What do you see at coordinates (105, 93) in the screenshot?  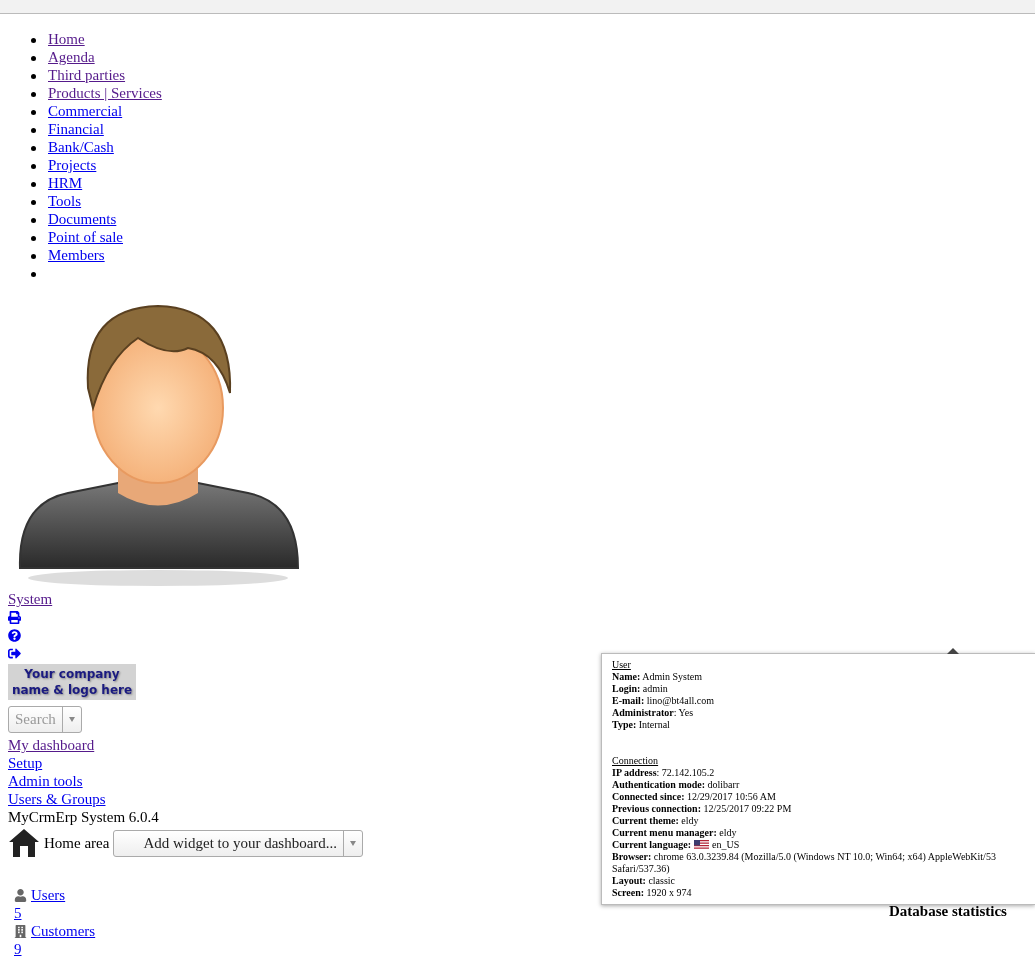 I see `menu-link: Products | Services` at bounding box center [105, 93].